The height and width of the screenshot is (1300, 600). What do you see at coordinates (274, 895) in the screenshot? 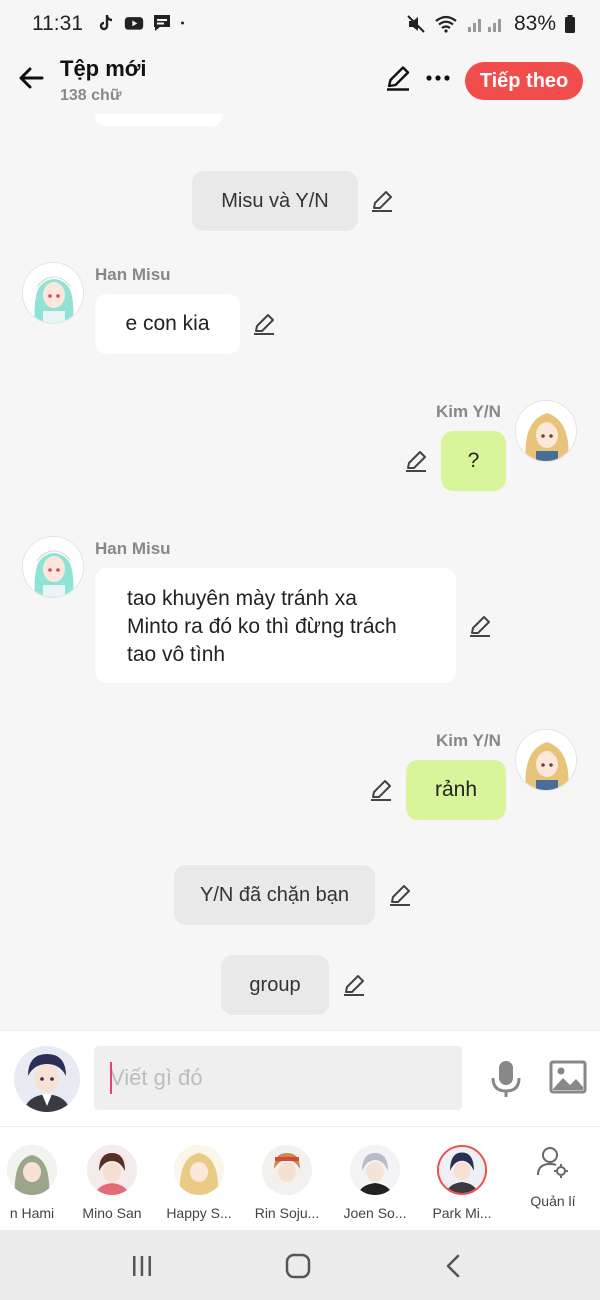
I see `narration-bubble: Y/N đã chặn bạn` at bounding box center [274, 895].